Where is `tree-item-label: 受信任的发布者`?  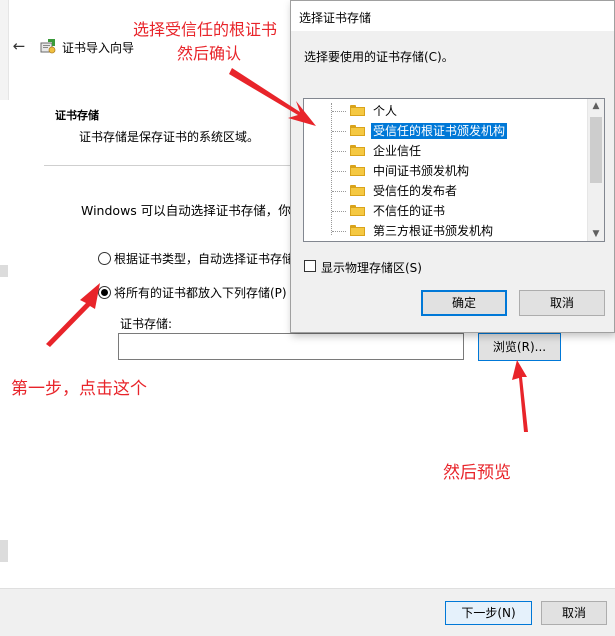 tree-item-label: 受信任的发布者 is located at coordinates (415, 191).